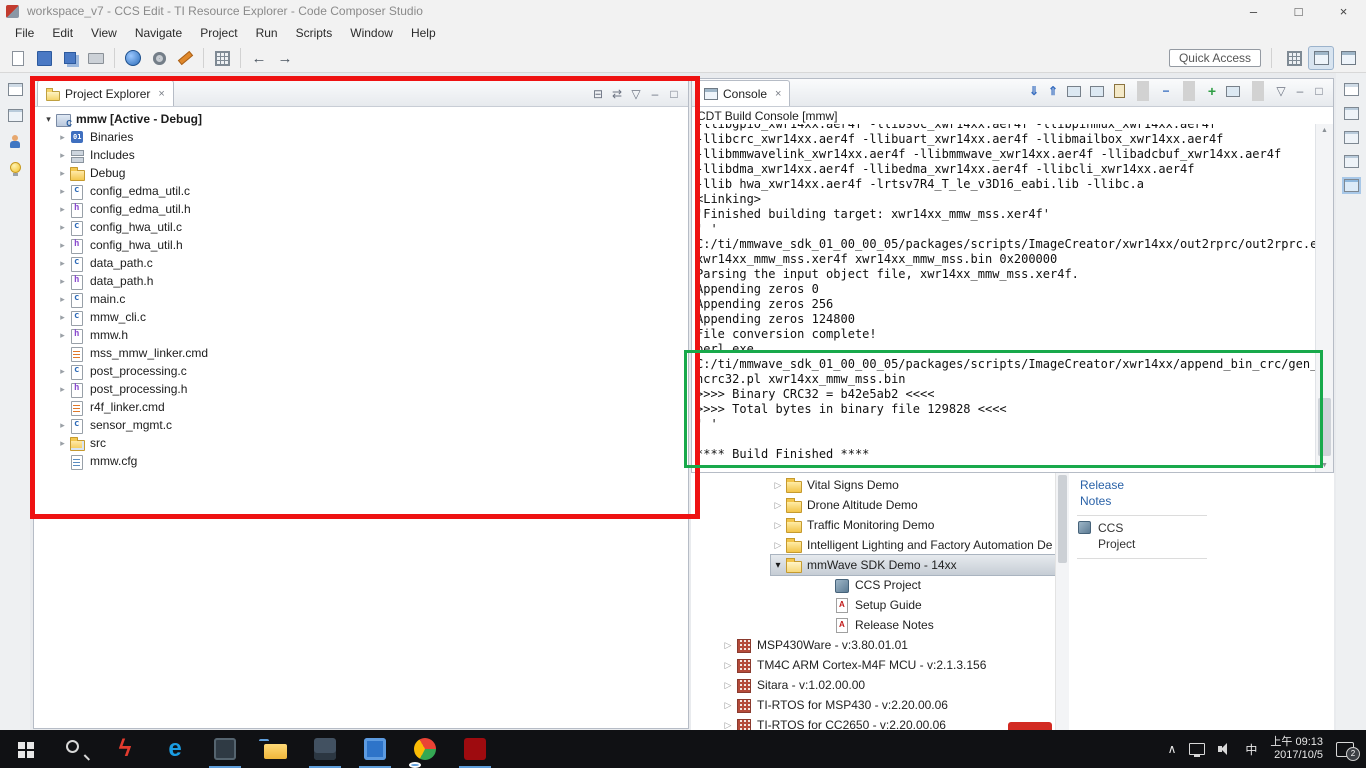 The width and height of the screenshot is (1366, 768). Describe the element at coordinates (361, 425) in the screenshot. I see `tree-item: sensor_mgmt.c` at that location.